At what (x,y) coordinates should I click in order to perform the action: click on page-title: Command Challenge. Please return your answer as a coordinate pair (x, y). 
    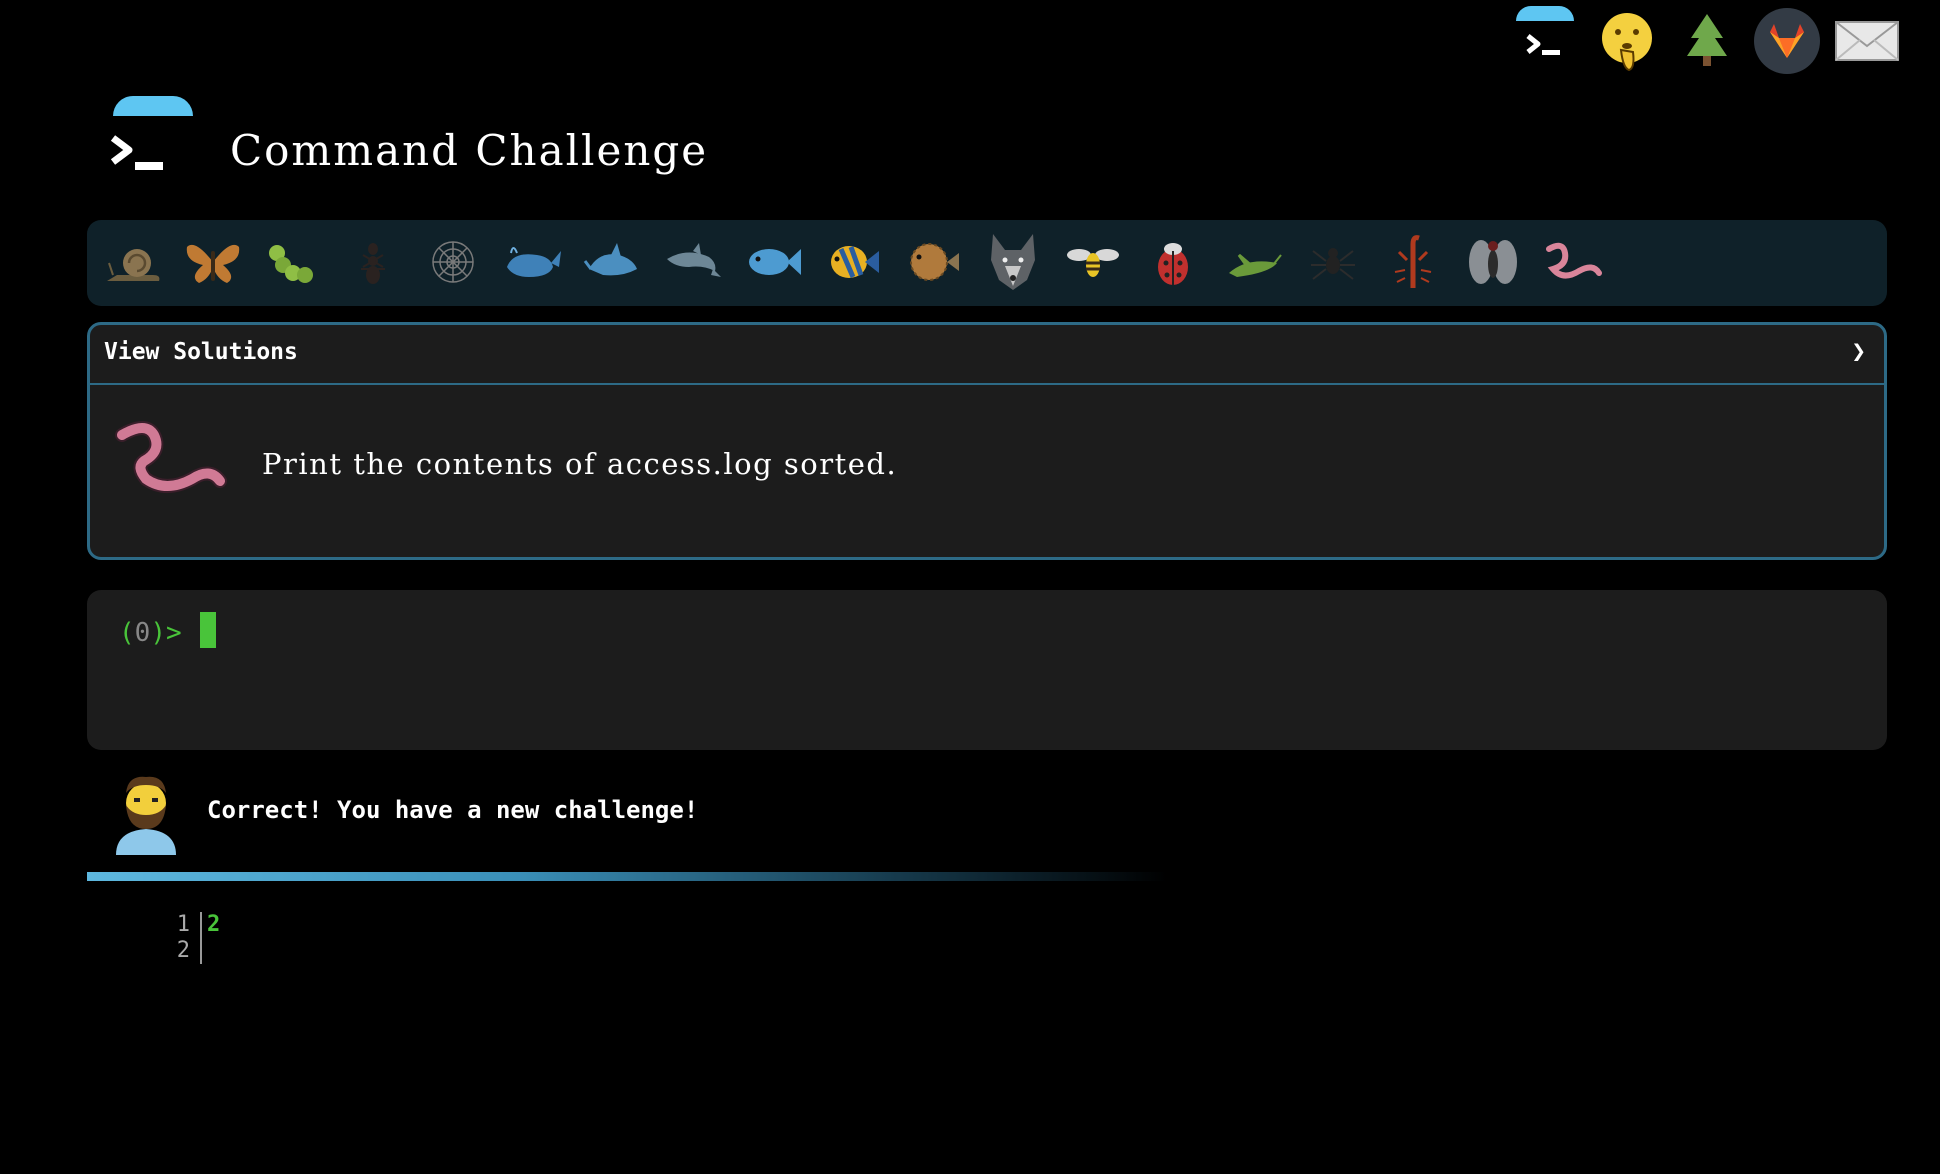
    Looking at the image, I should click on (469, 150).